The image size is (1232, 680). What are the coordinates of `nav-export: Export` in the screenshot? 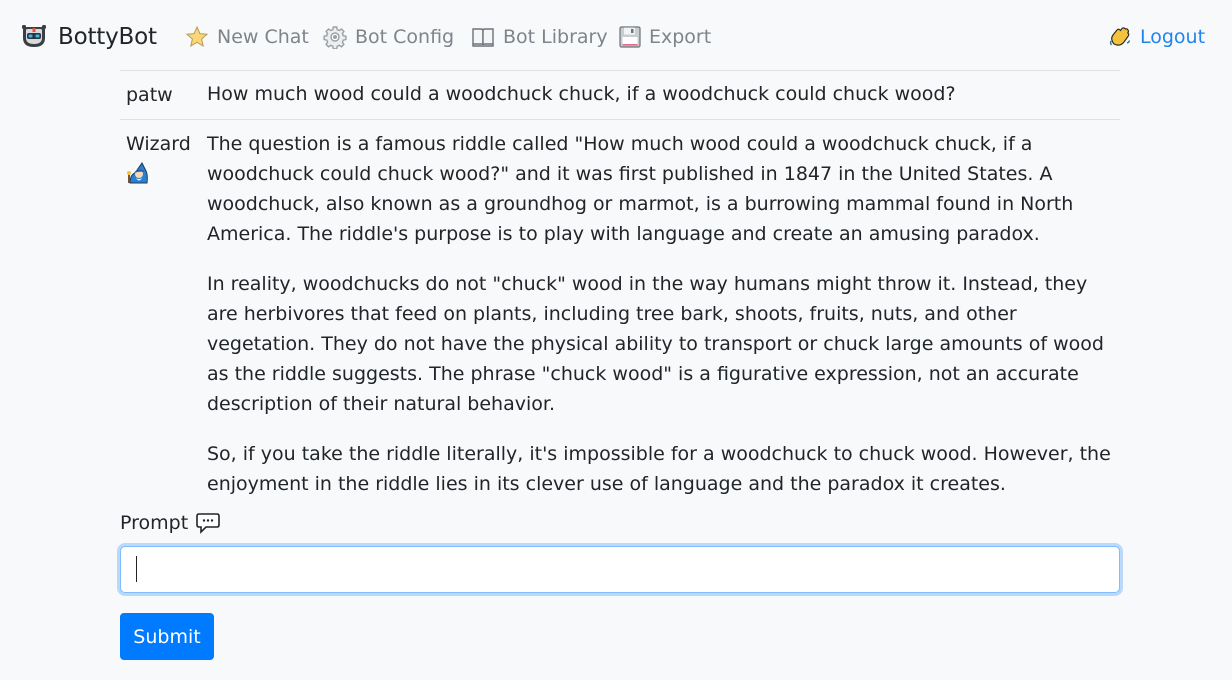 It's located at (665, 37).